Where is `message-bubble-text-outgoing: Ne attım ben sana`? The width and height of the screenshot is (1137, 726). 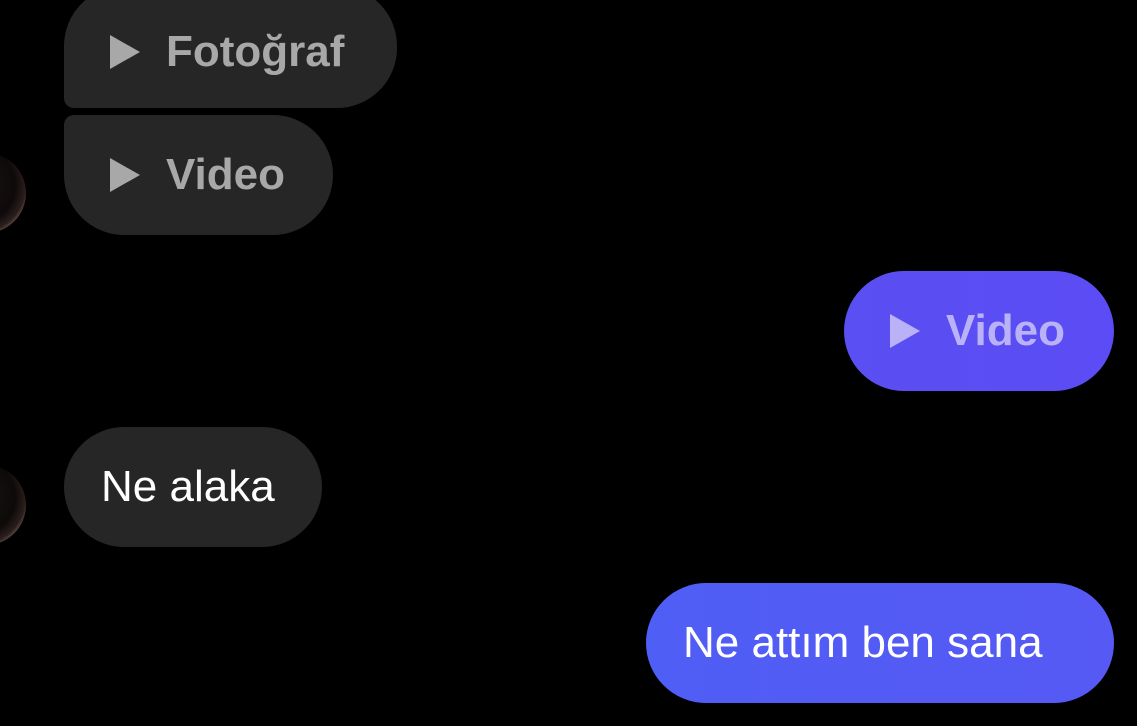
message-bubble-text-outgoing: Ne attım ben sana is located at coordinates (880, 643).